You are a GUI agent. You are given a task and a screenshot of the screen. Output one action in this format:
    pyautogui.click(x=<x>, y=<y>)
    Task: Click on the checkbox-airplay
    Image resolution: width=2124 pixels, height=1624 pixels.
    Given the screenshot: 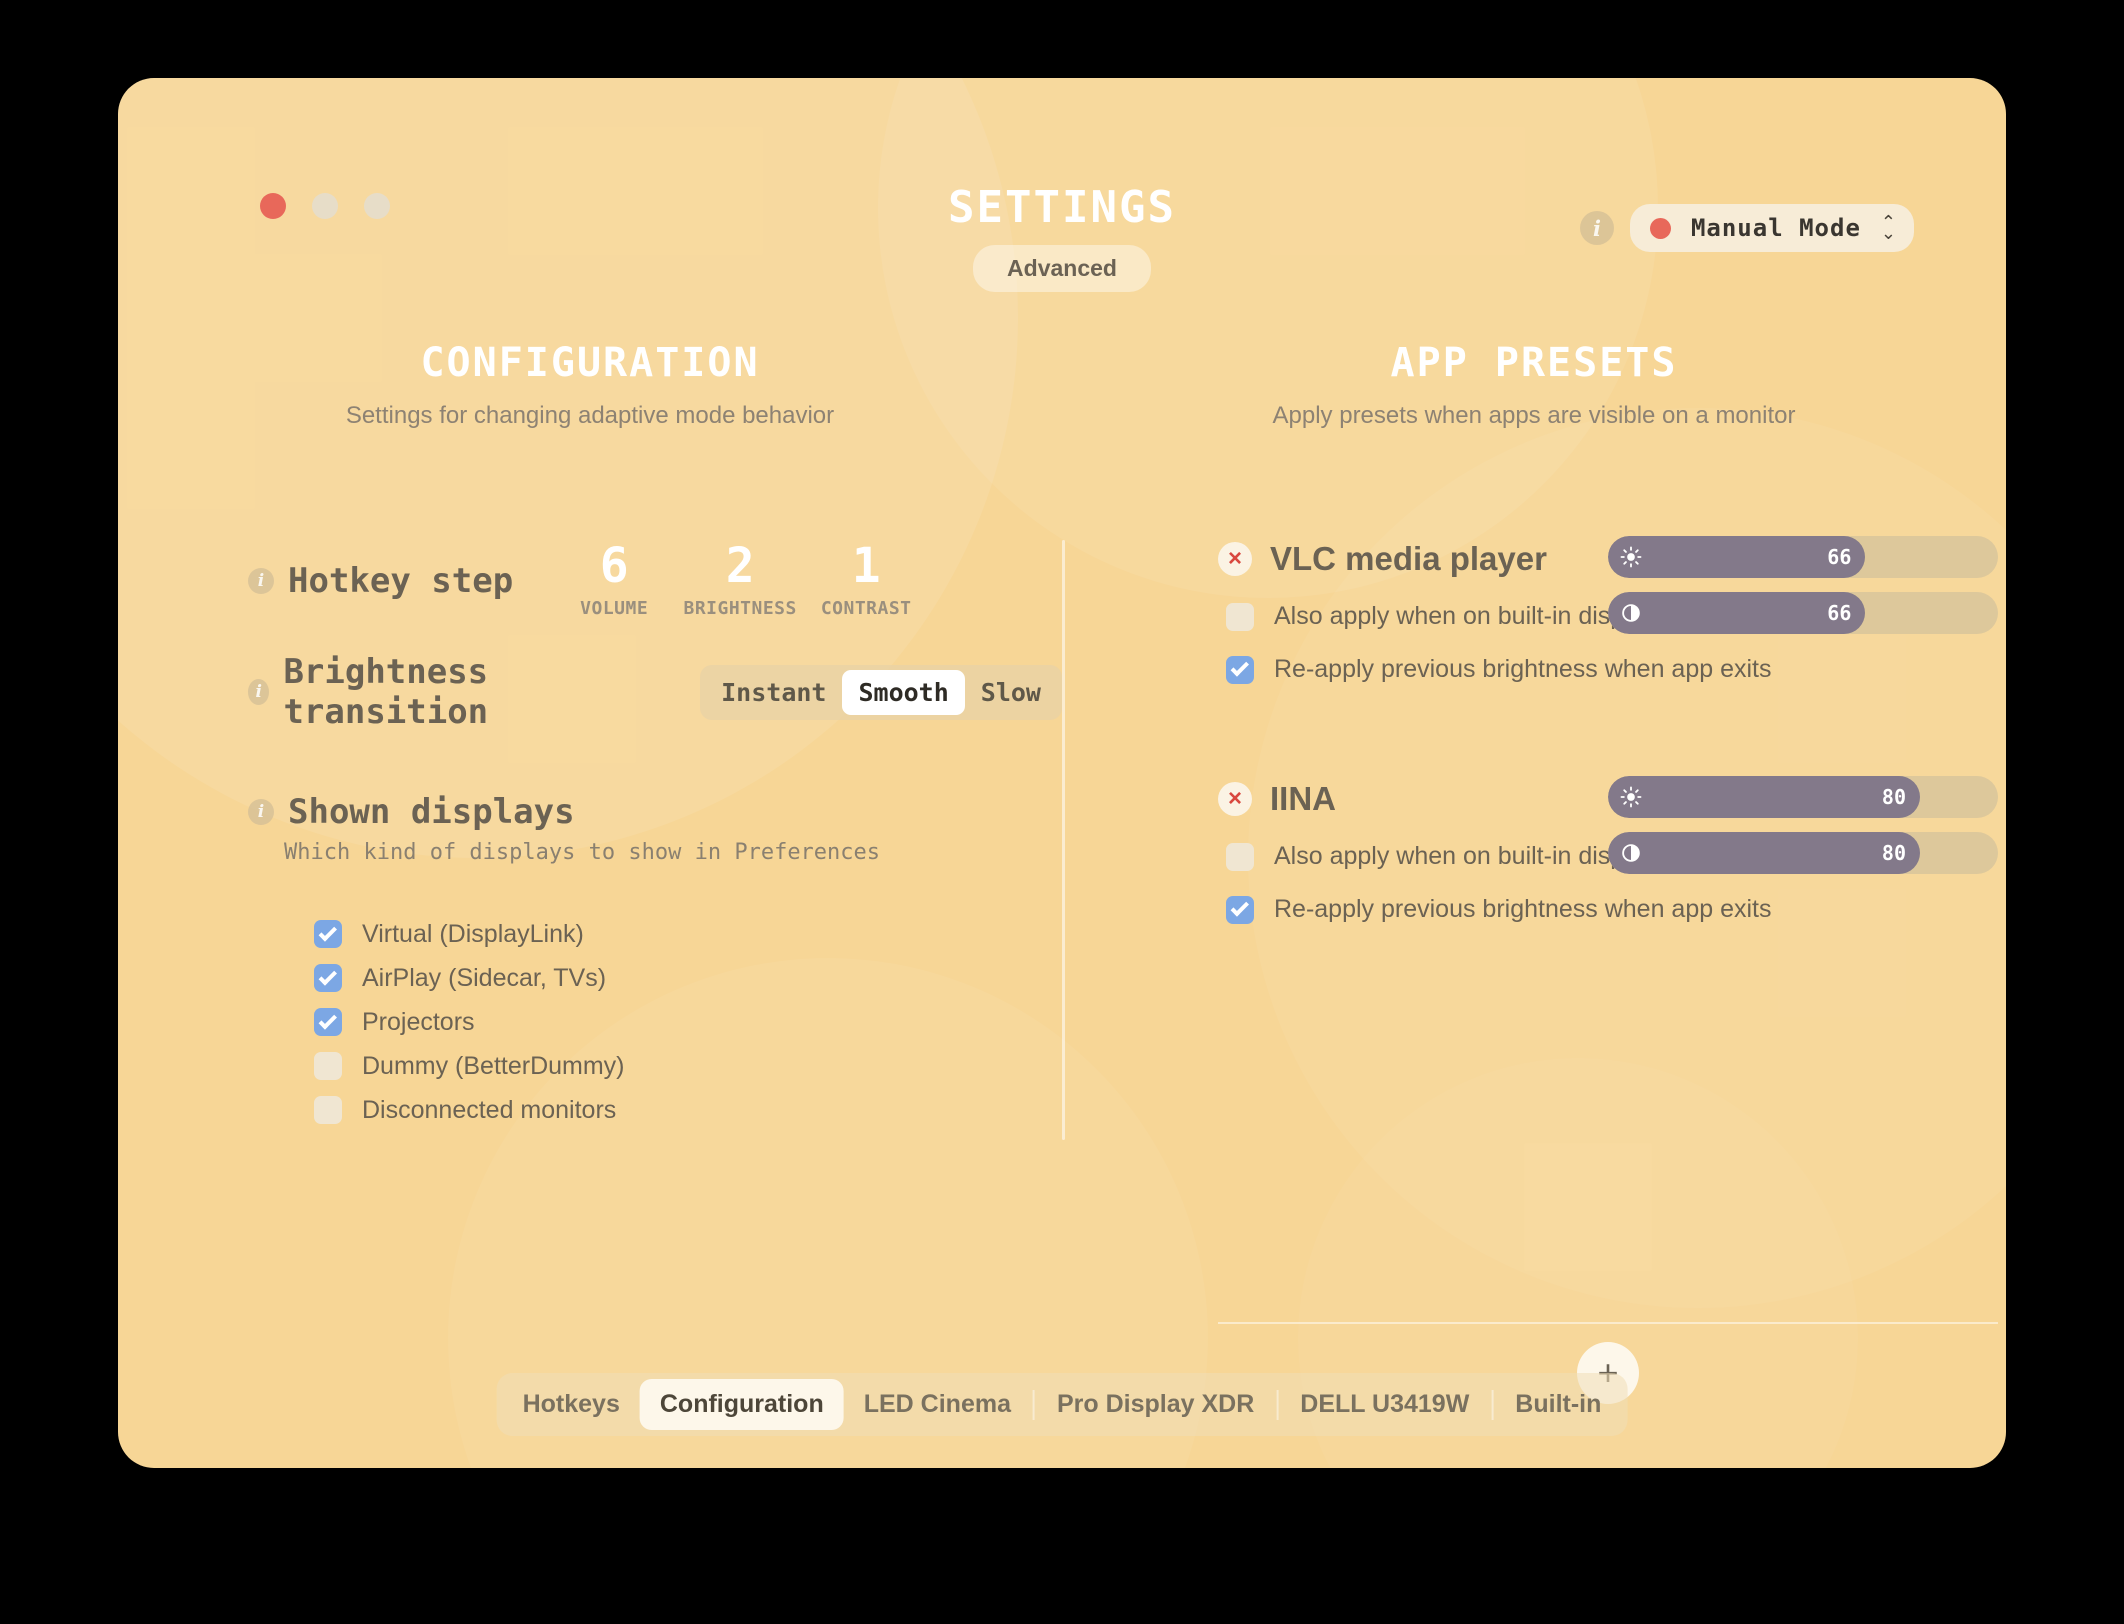 What is the action you would take?
    pyautogui.click(x=328, y=978)
    